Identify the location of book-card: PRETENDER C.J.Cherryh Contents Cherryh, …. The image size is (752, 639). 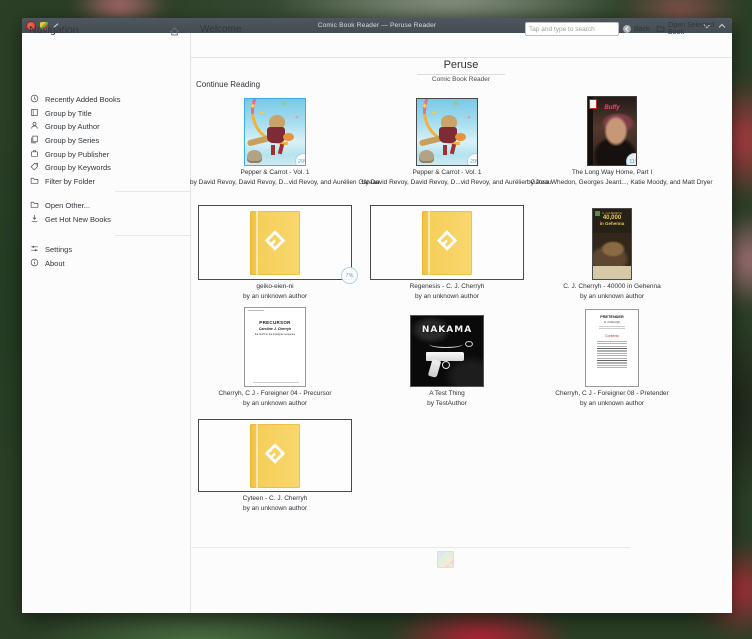
(612, 358).